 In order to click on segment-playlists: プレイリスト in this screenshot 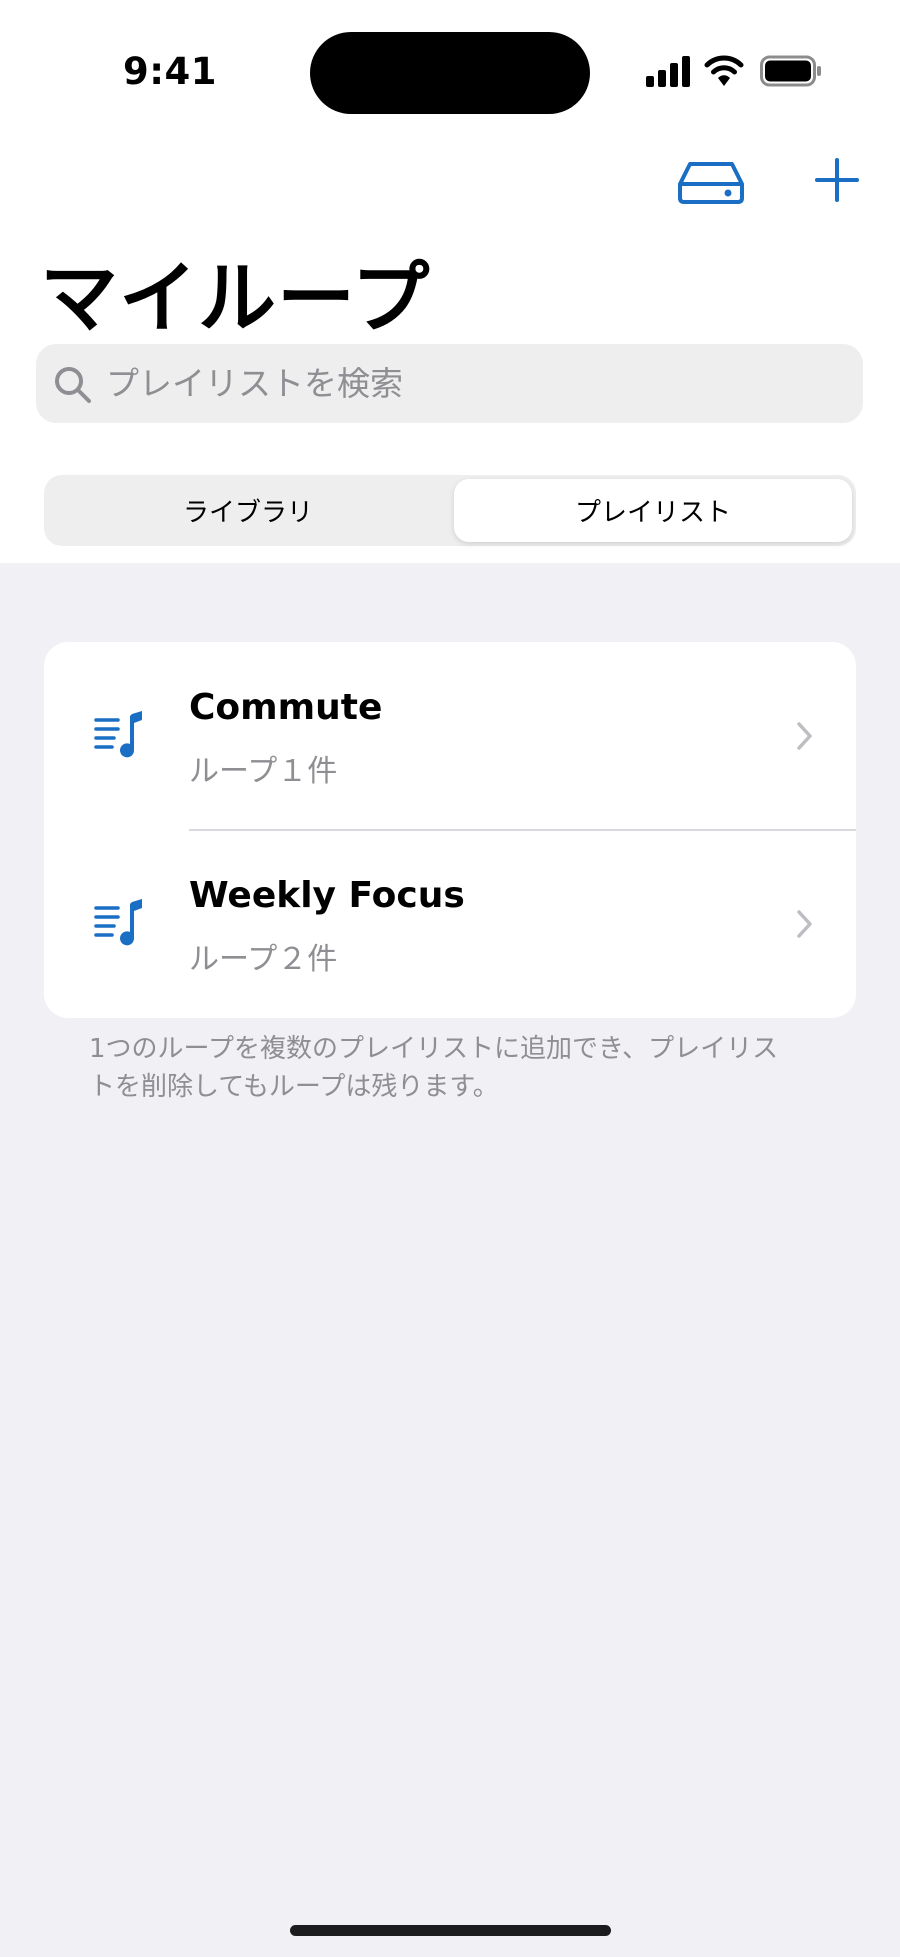, I will do `click(653, 510)`.